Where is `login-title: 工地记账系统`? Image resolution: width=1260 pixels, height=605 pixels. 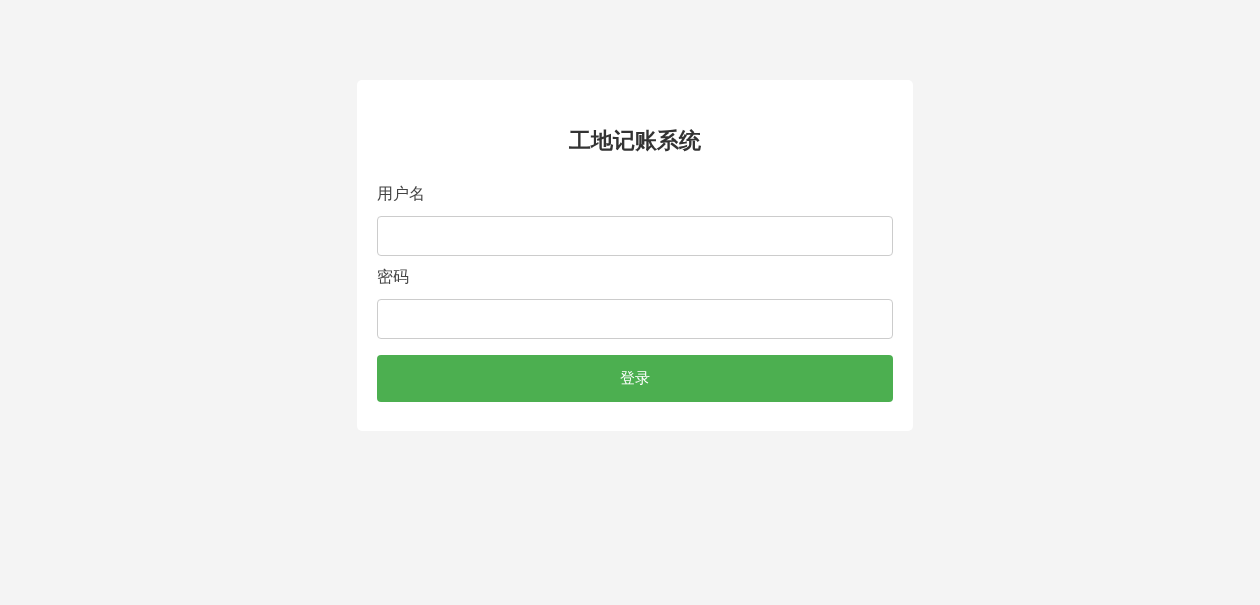
login-title: 工地记账系统 is located at coordinates (635, 141).